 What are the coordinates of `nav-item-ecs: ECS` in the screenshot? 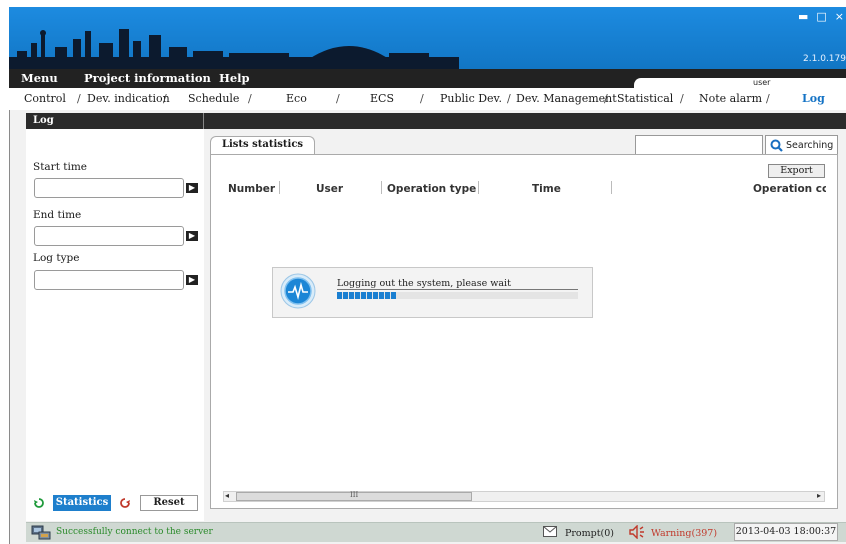 It's located at (382, 98).